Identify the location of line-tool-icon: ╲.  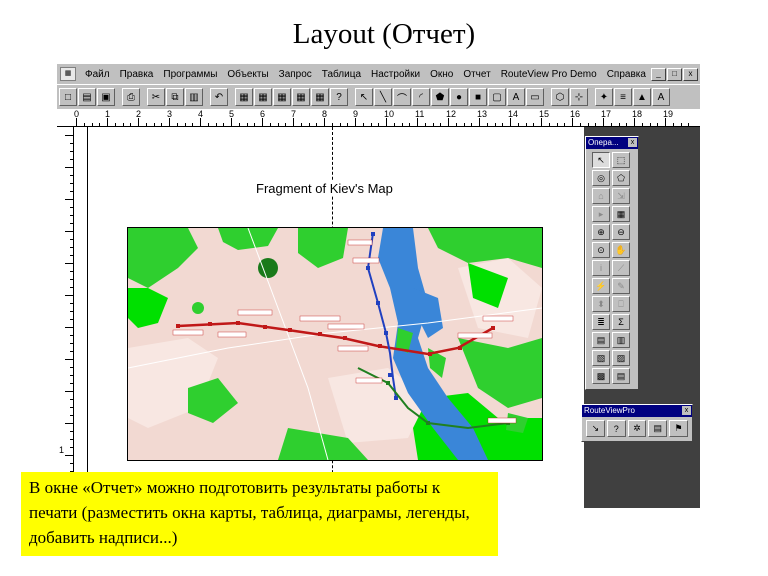
(383, 97).